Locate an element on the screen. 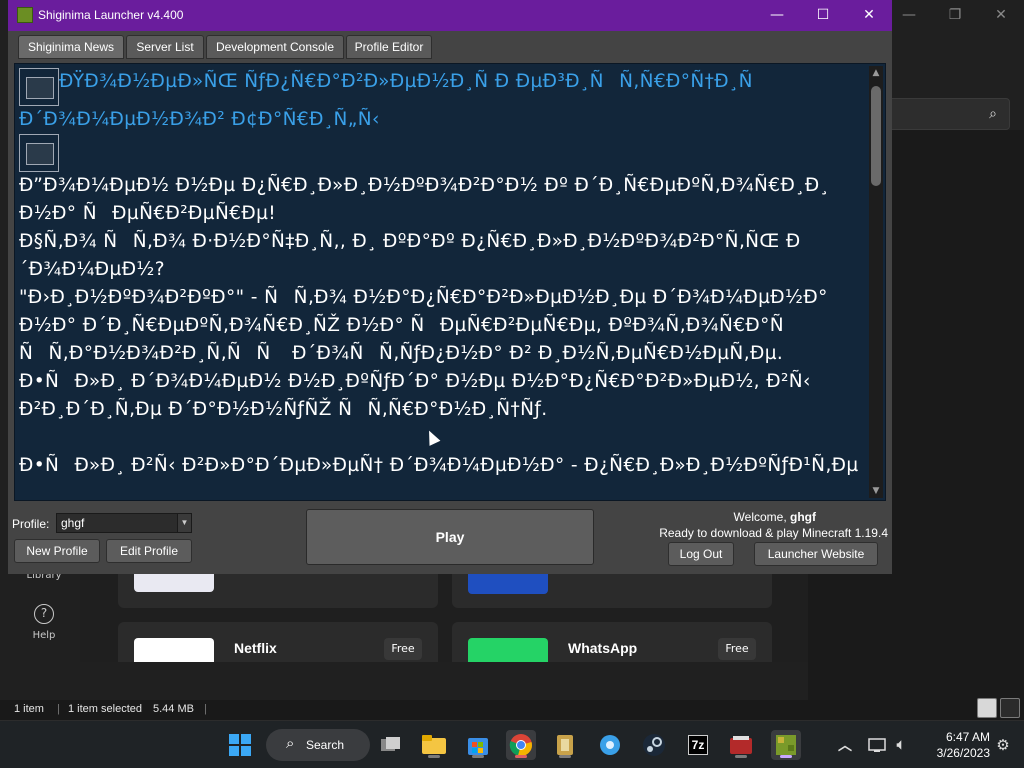 The height and width of the screenshot is (768, 1024). item-count: 1 item is located at coordinates (29, 709).